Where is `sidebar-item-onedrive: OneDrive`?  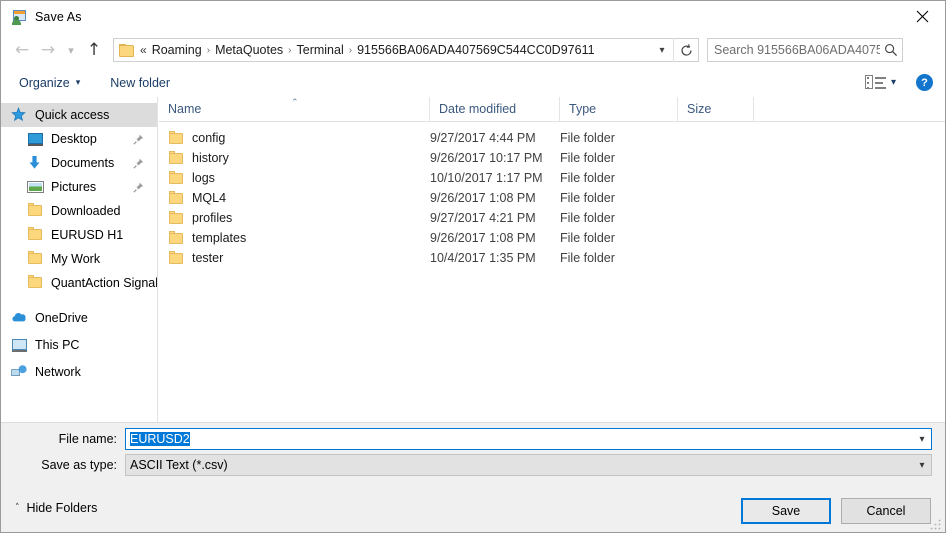 sidebar-item-onedrive: OneDrive is located at coordinates (79, 318).